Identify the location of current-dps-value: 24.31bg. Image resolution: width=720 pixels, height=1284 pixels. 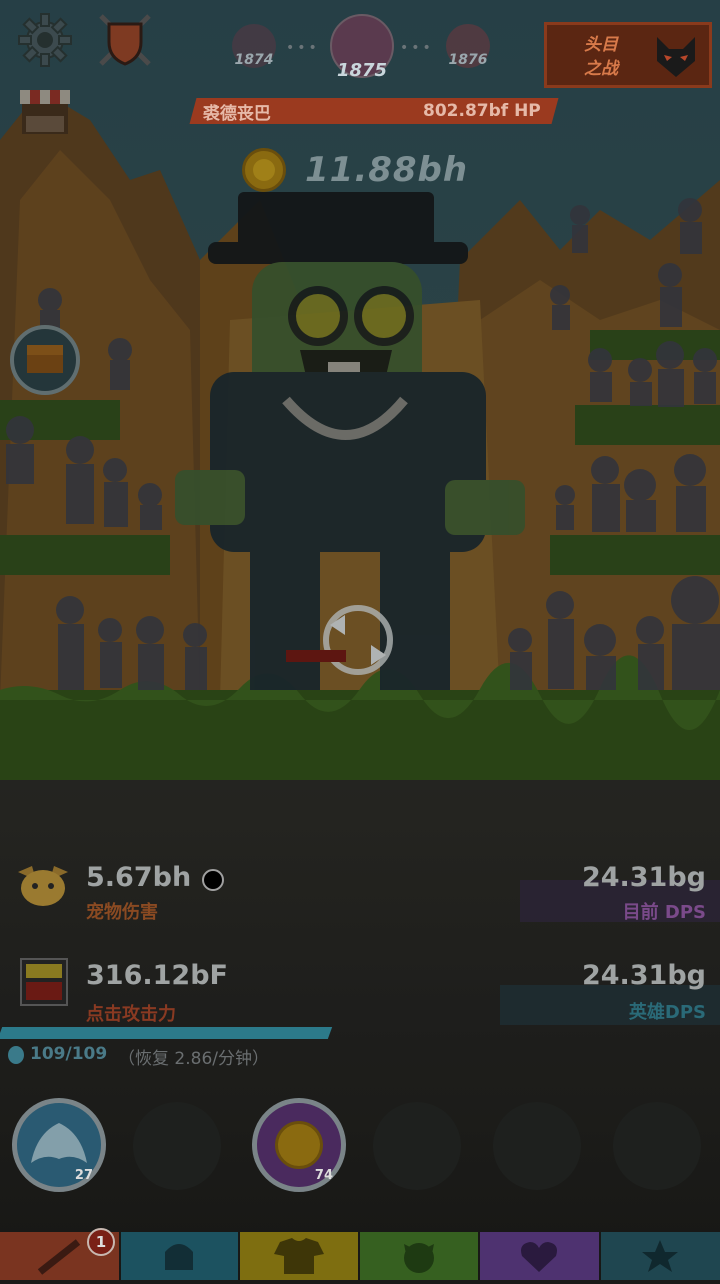
(643, 877).